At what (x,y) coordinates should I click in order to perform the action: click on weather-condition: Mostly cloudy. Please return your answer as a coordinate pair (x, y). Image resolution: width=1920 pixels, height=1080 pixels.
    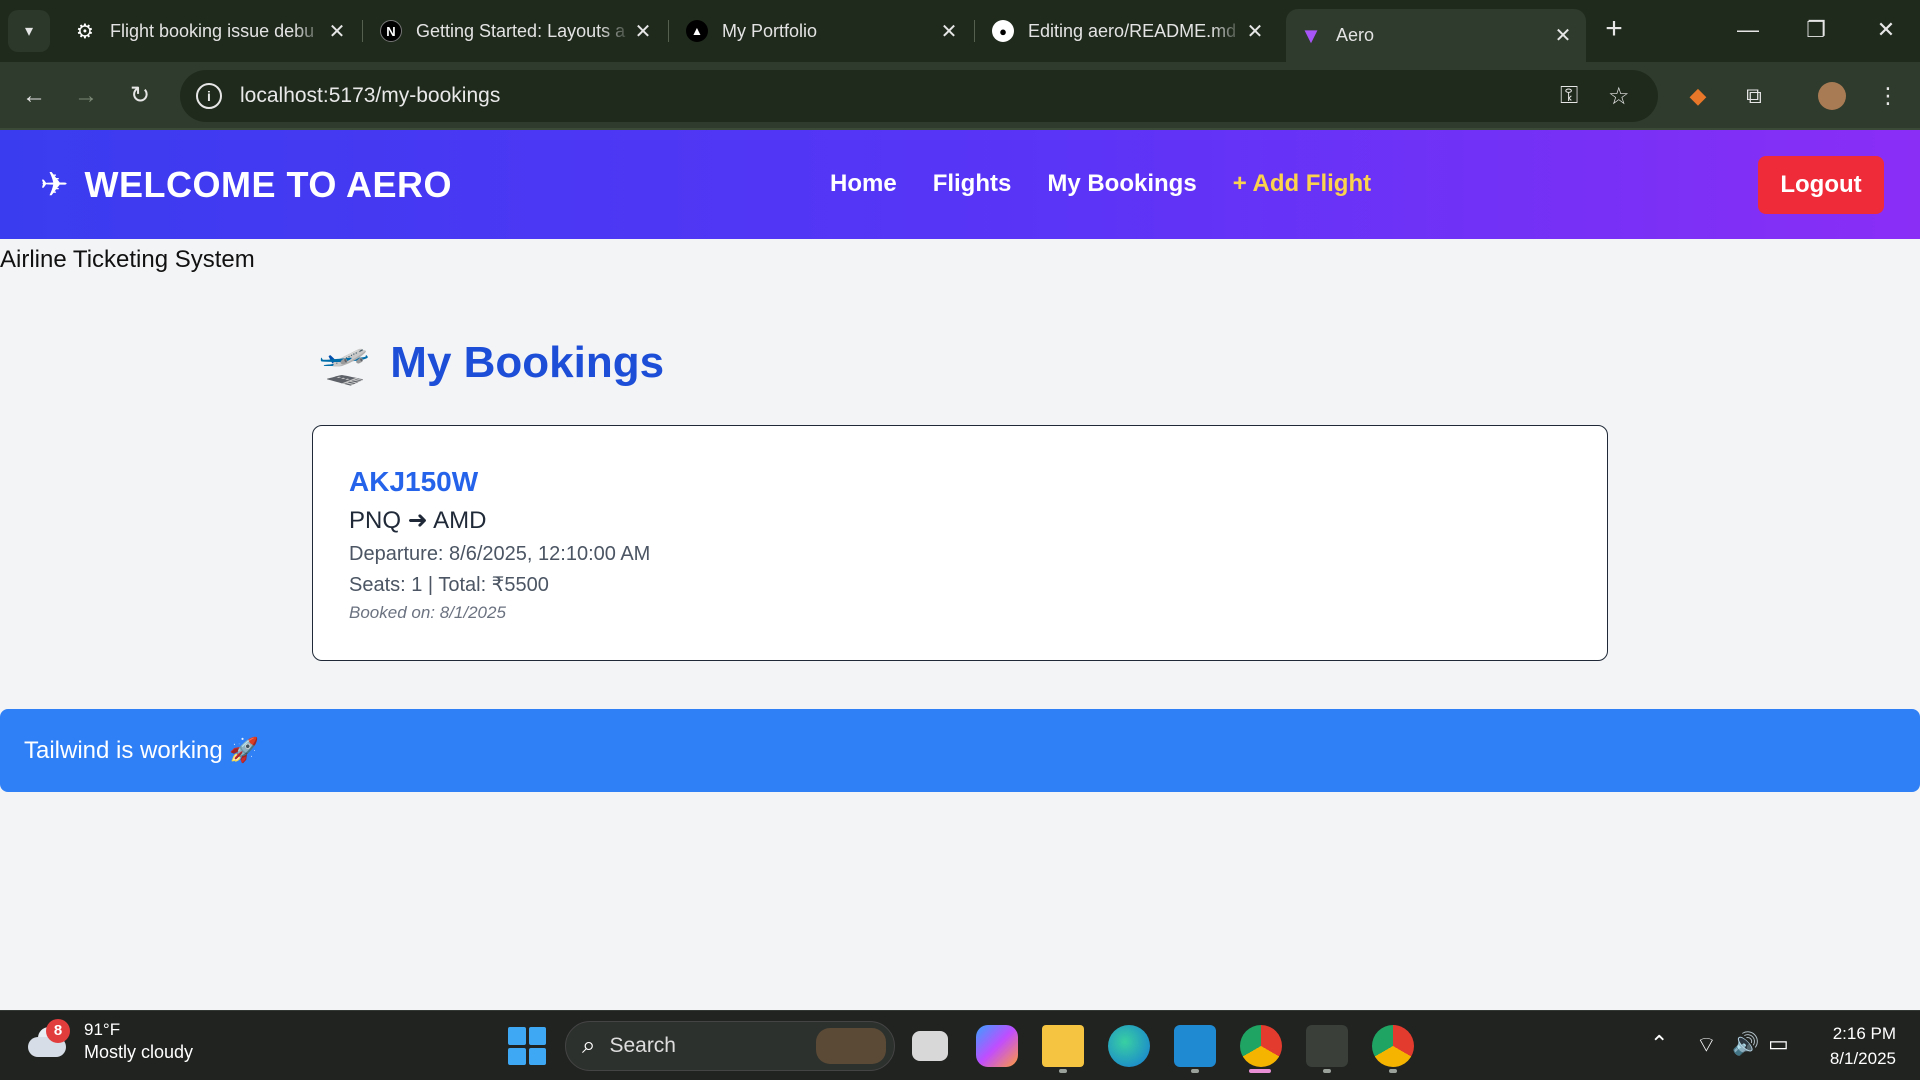
    Looking at the image, I should click on (139, 1052).